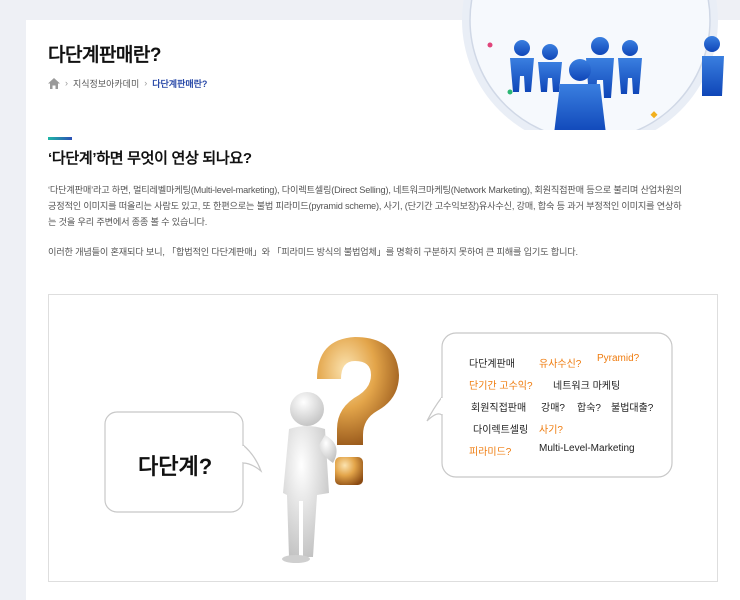  Describe the element at coordinates (618, 358) in the screenshot. I see `term-pyramid-en: Pyramid?` at that location.